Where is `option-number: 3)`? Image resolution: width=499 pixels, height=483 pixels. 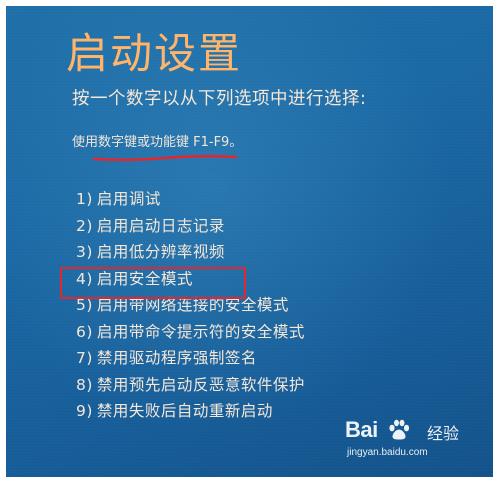 option-number: 3) is located at coordinates (84, 252).